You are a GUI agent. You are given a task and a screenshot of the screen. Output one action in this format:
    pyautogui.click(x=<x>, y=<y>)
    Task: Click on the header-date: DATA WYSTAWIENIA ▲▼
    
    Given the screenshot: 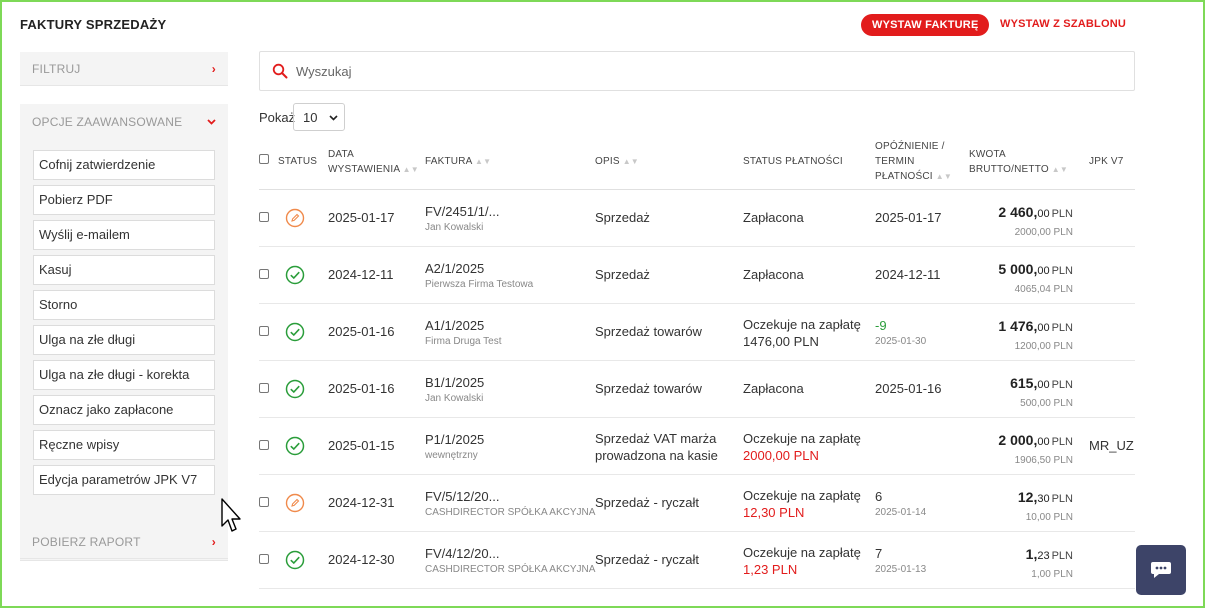 What is the action you would take?
    pyautogui.click(x=373, y=162)
    